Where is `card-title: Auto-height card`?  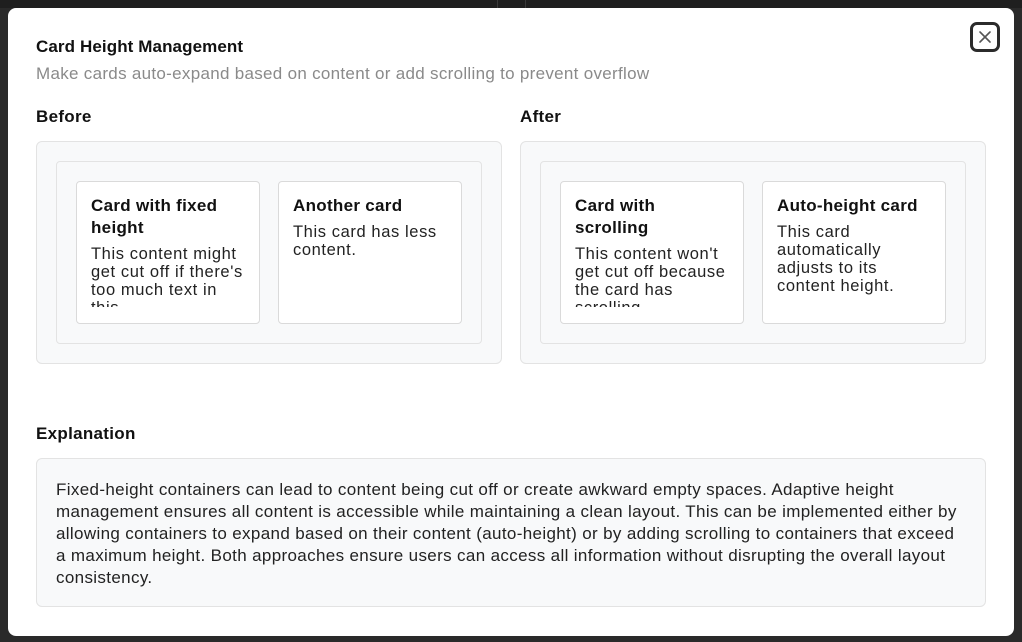 card-title: Auto-height card is located at coordinates (847, 205).